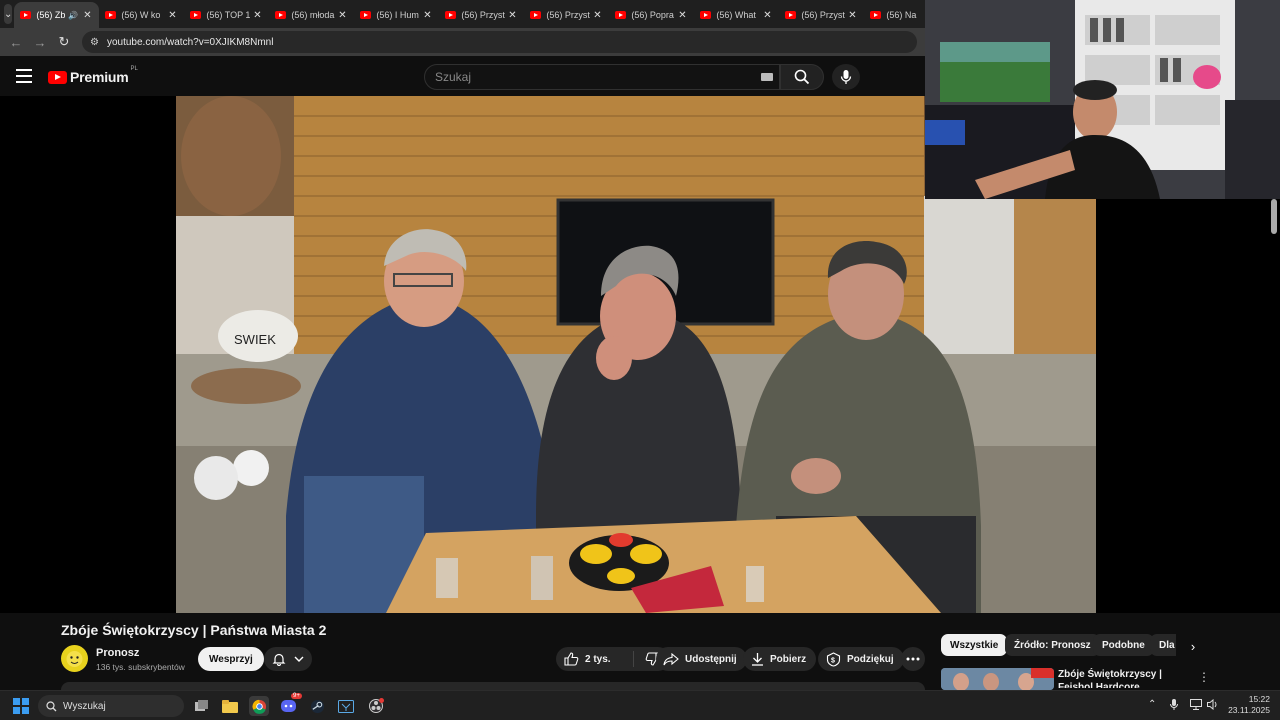 The width and height of the screenshot is (1280, 720). I want to click on chip-for-you: Dla, so click(1163, 645).